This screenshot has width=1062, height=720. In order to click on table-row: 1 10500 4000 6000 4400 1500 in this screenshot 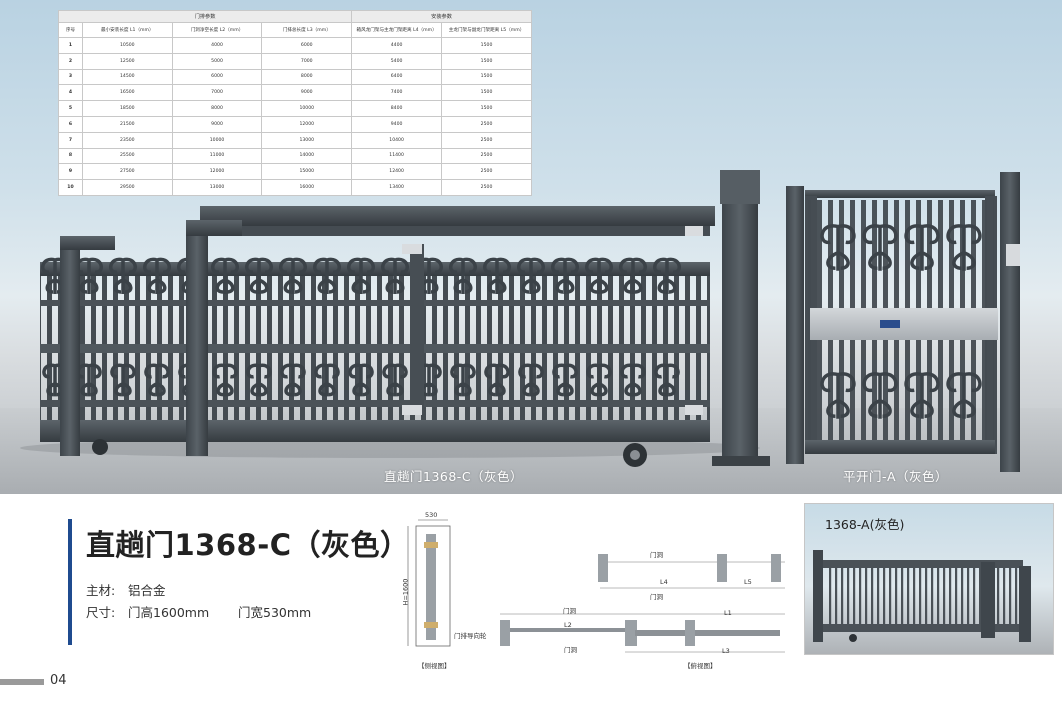, I will do `click(295, 45)`.